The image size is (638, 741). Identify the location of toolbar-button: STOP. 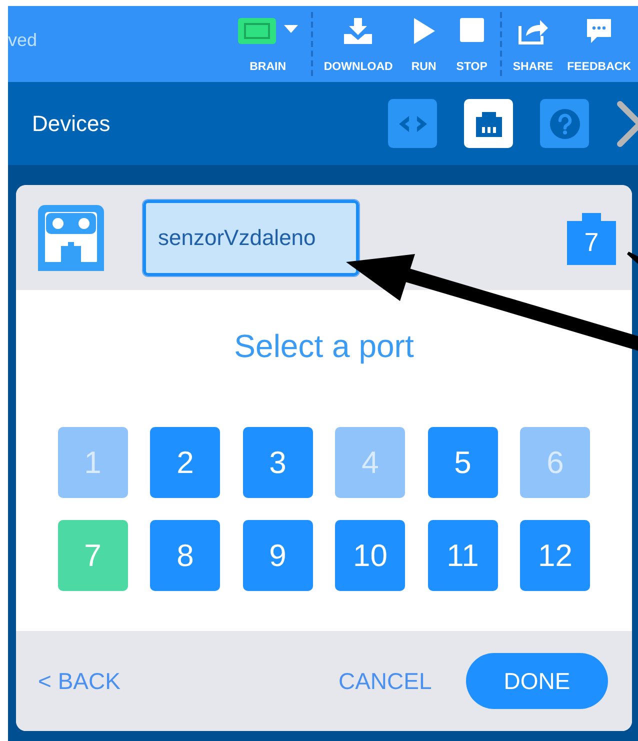
(472, 44).